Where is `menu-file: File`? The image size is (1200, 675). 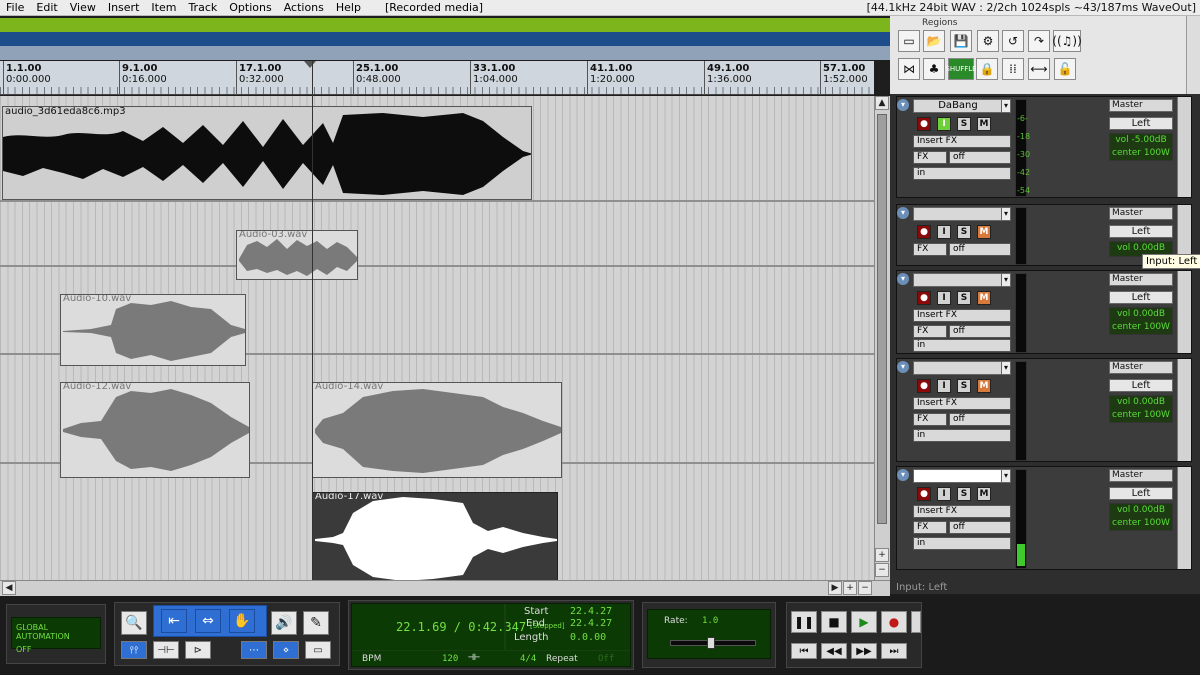 menu-file: File is located at coordinates (15, 8).